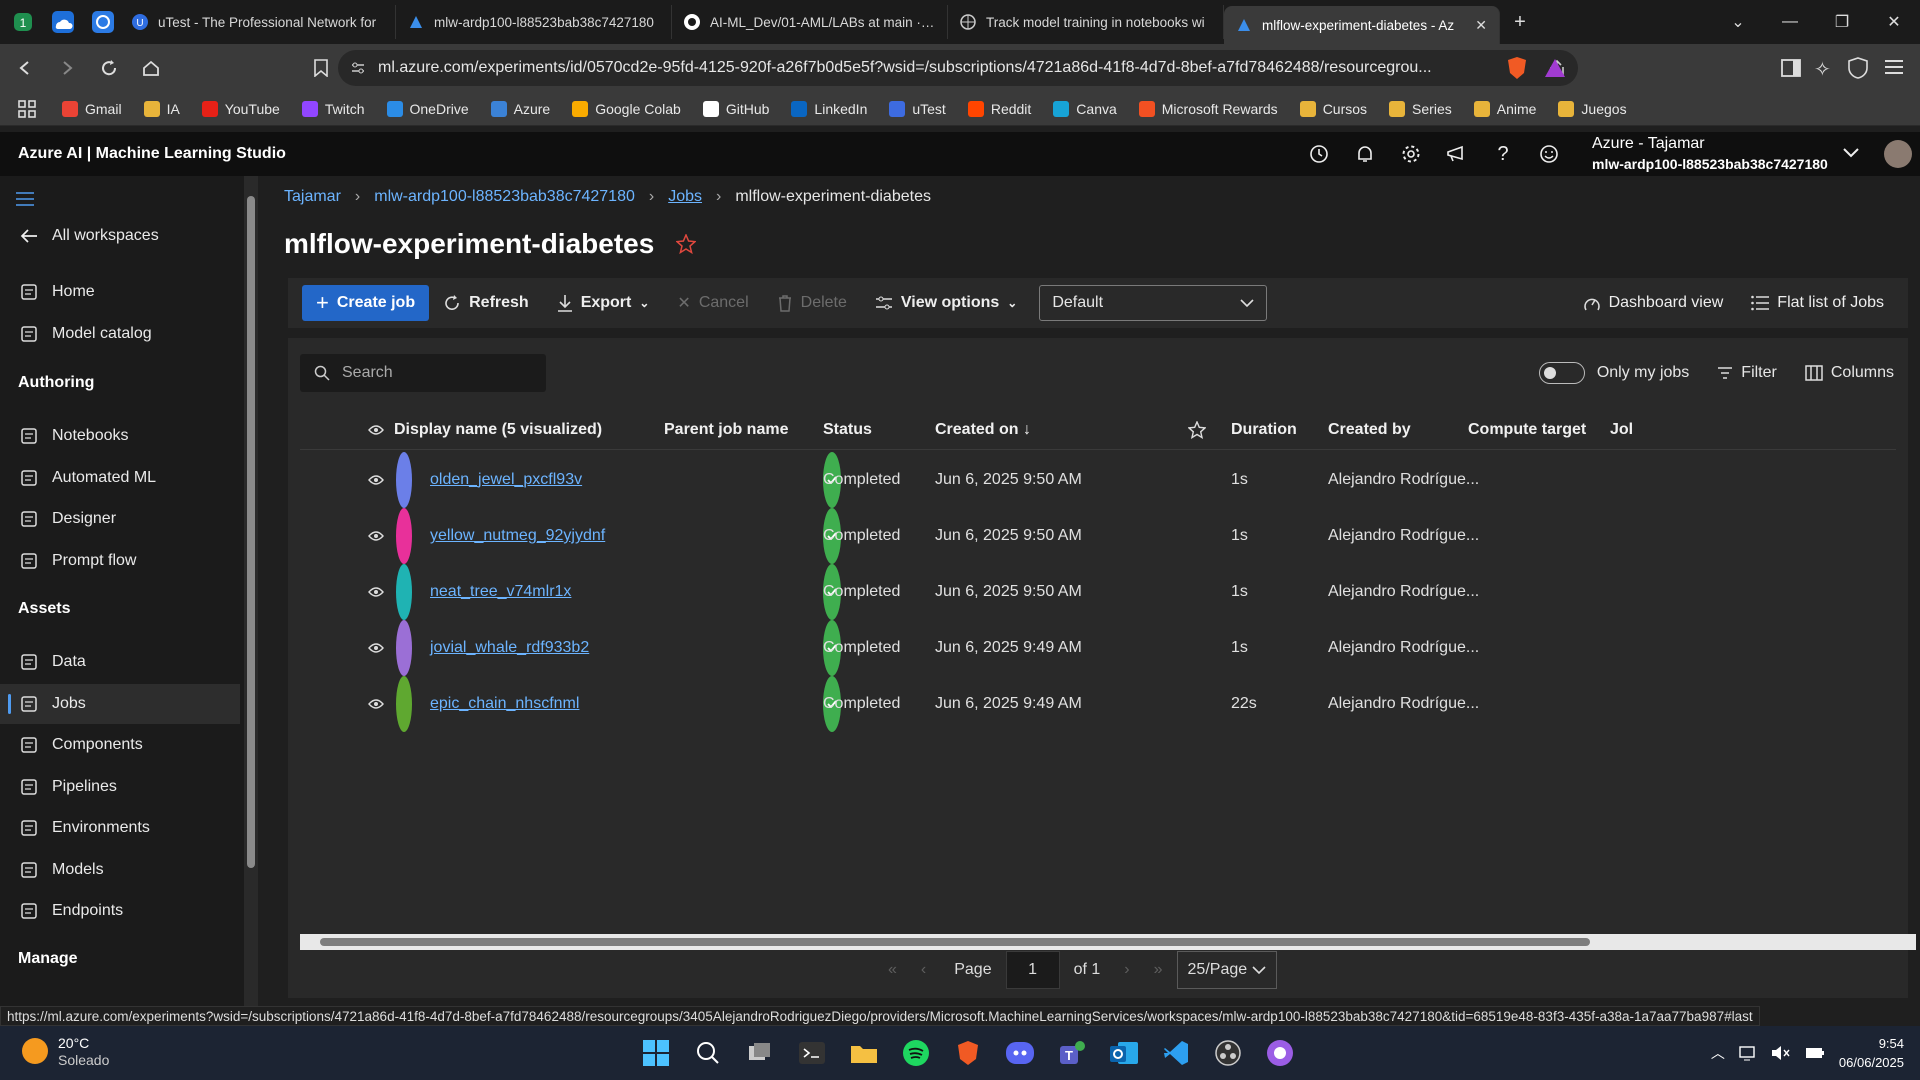 This screenshot has height=1080, width=1920. I want to click on search-box, so click(423, 373).